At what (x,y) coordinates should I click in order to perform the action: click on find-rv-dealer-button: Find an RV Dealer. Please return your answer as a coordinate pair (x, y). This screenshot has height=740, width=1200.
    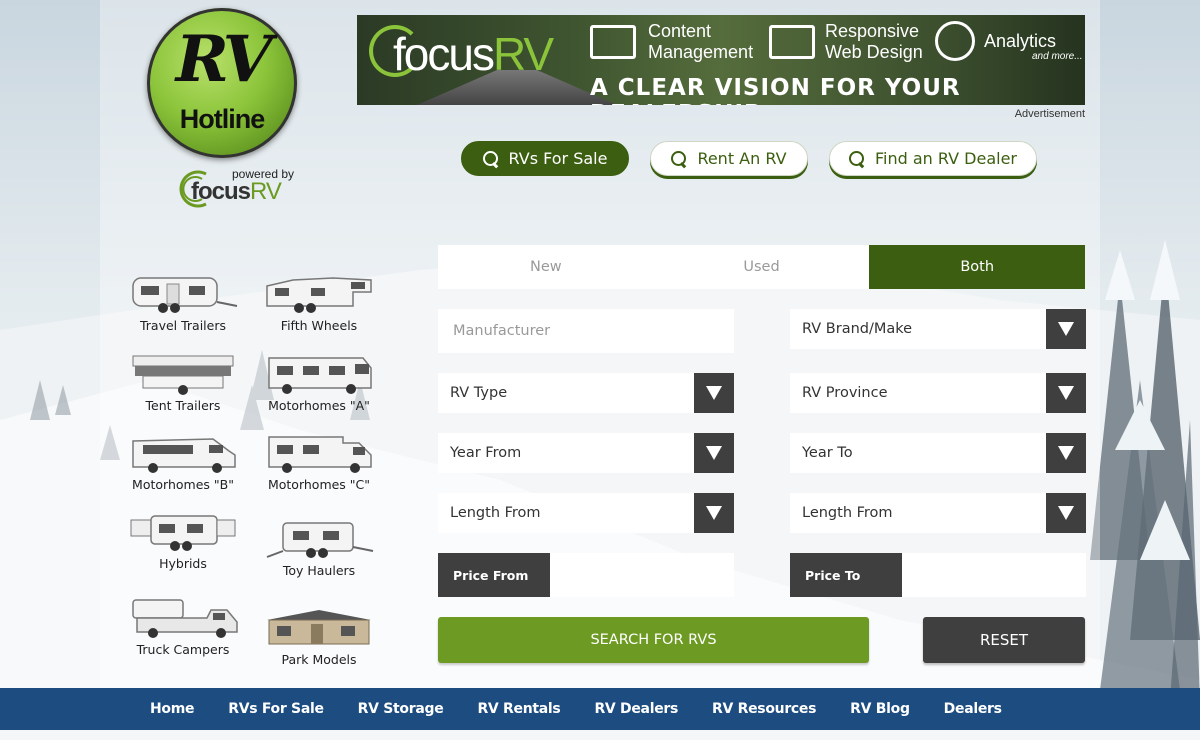
    Looking at the image, I should click on (933, 158).